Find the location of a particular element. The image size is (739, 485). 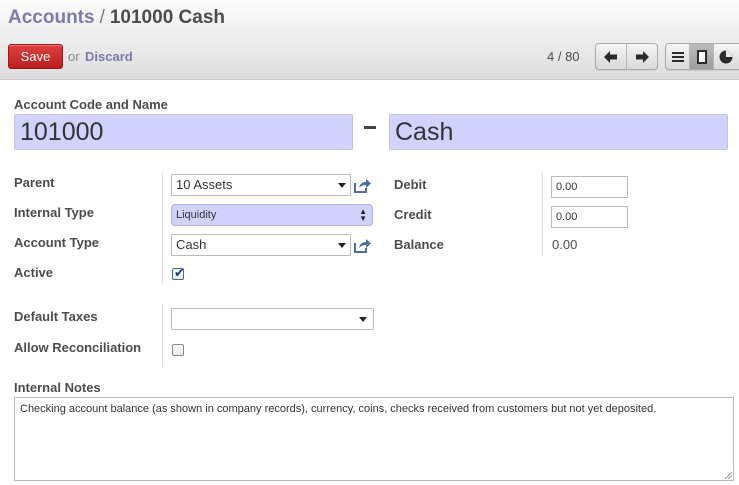

internal-type-label: Internal Type is located at coordinates (54, 212).